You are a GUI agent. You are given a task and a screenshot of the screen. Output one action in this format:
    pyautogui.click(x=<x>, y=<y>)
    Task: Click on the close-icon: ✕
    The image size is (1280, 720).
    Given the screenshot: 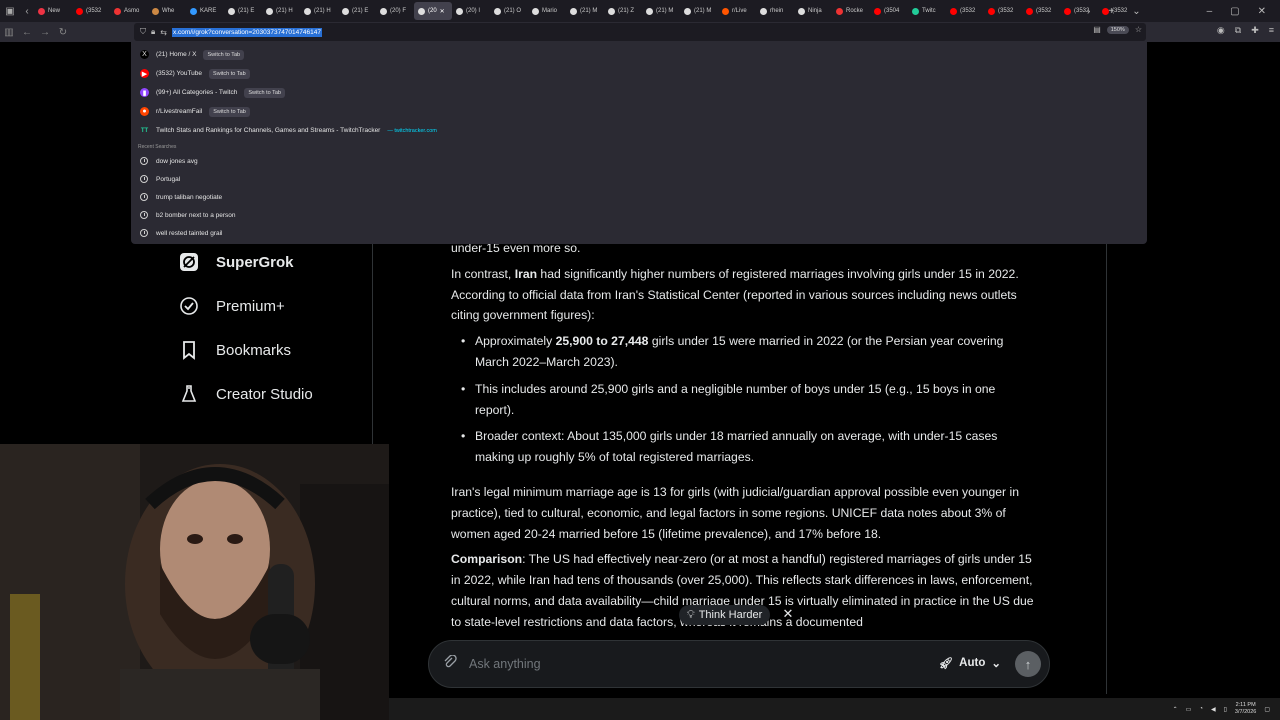 What is the action you would take?
    pyautogui.click(x=788, y=614)
    